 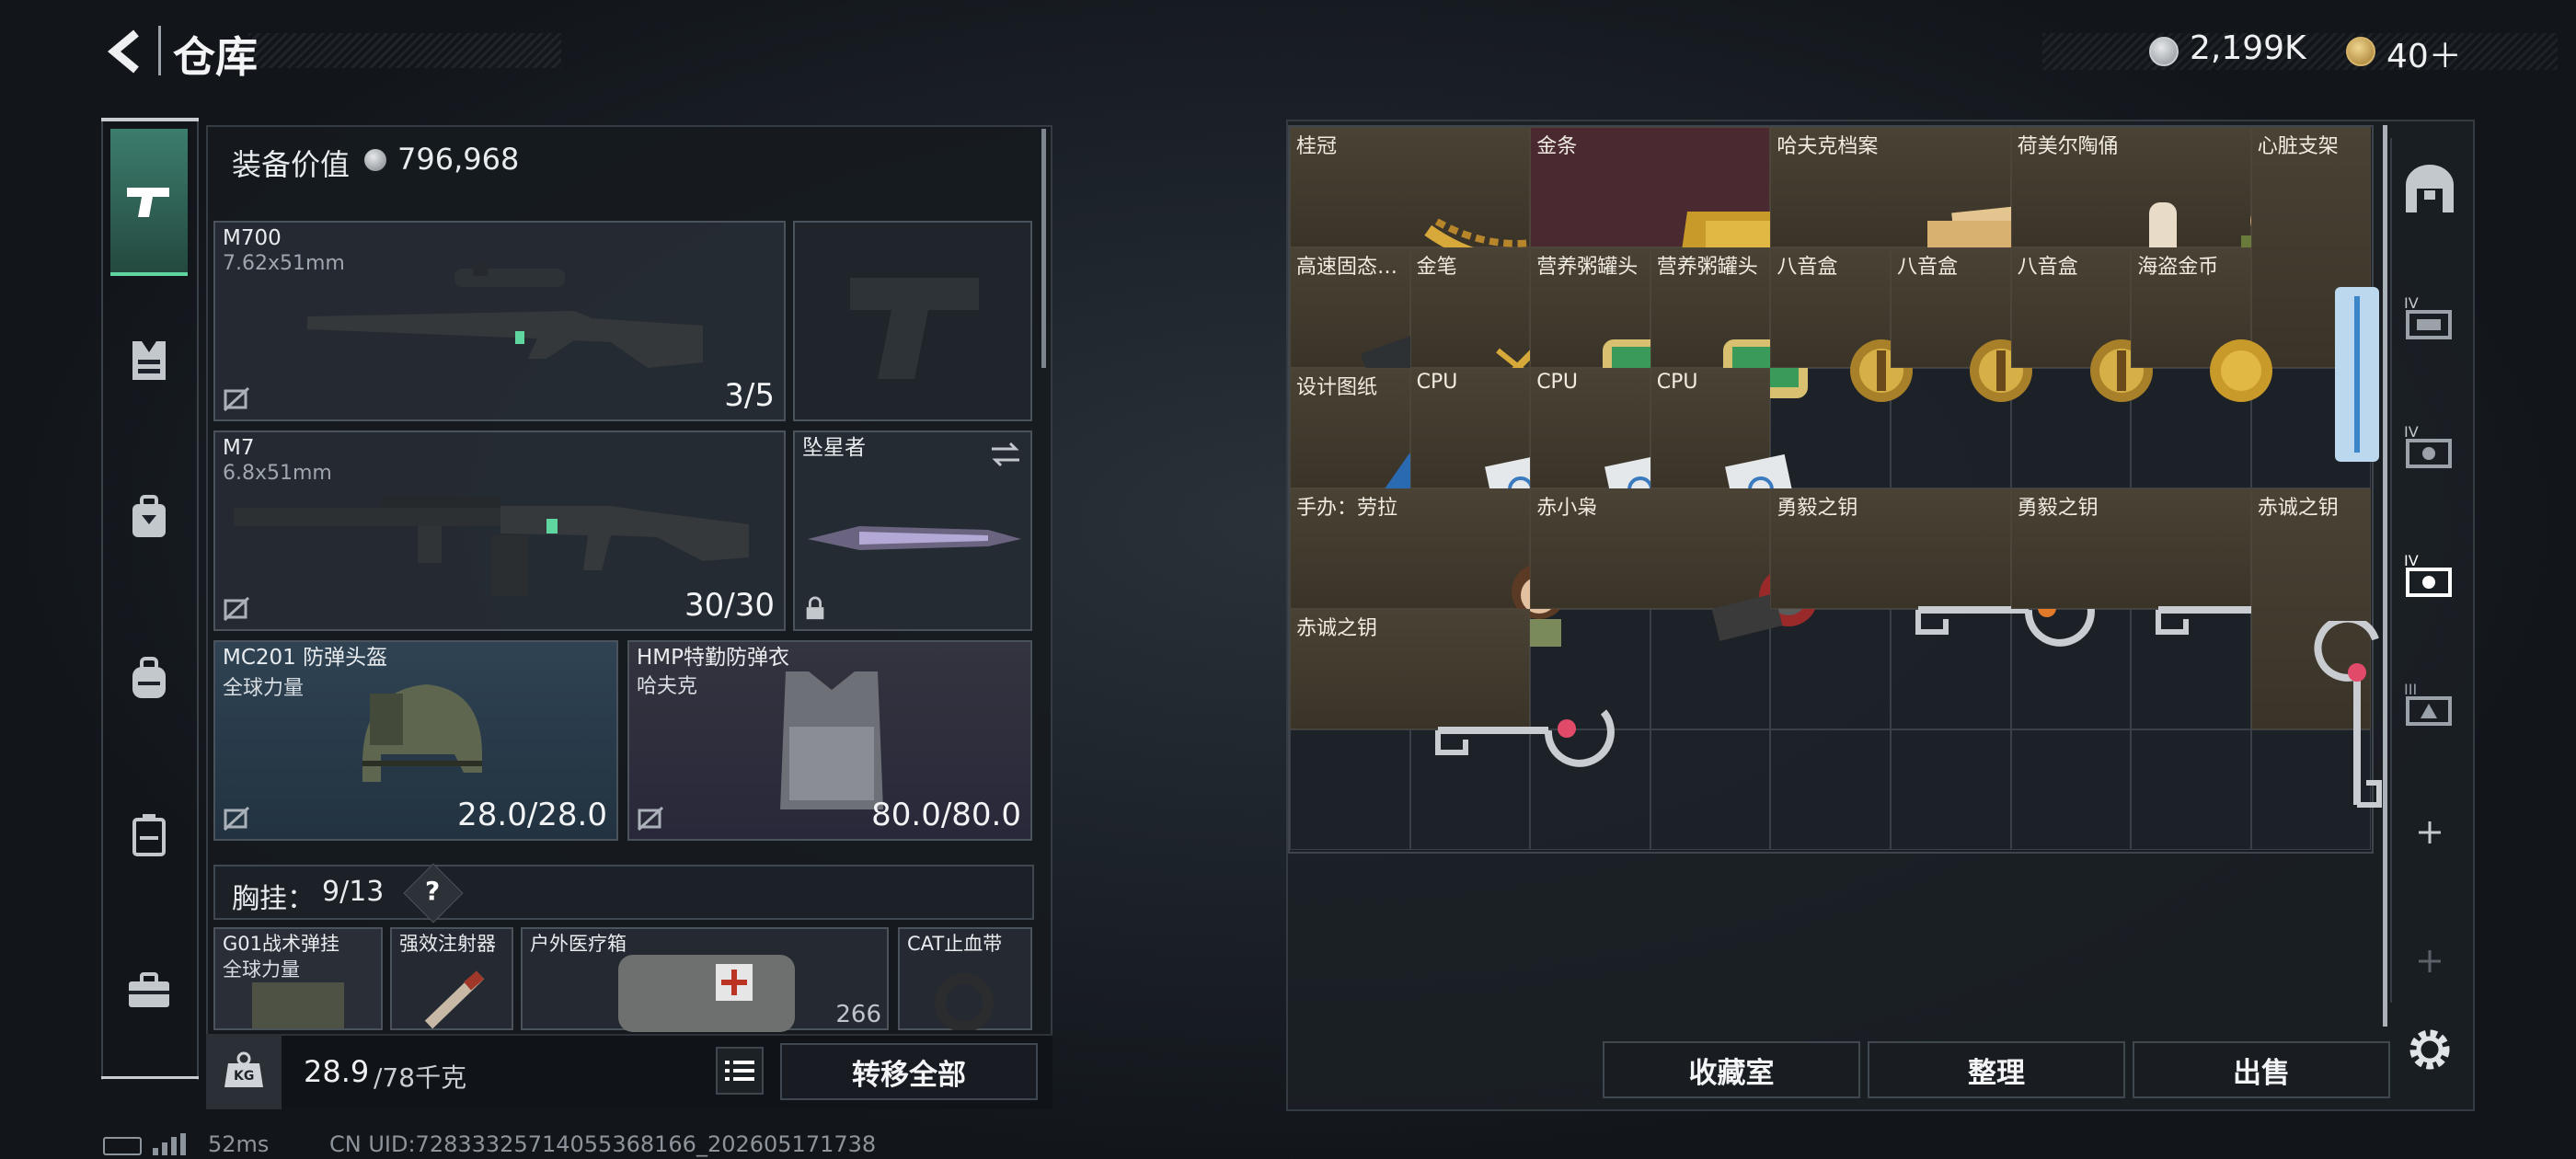 What do you see at coordinates (1674, 564) in the screenshot?
I see `storage-item-owl: 赤小枭` at bounding box center [1674, 564].